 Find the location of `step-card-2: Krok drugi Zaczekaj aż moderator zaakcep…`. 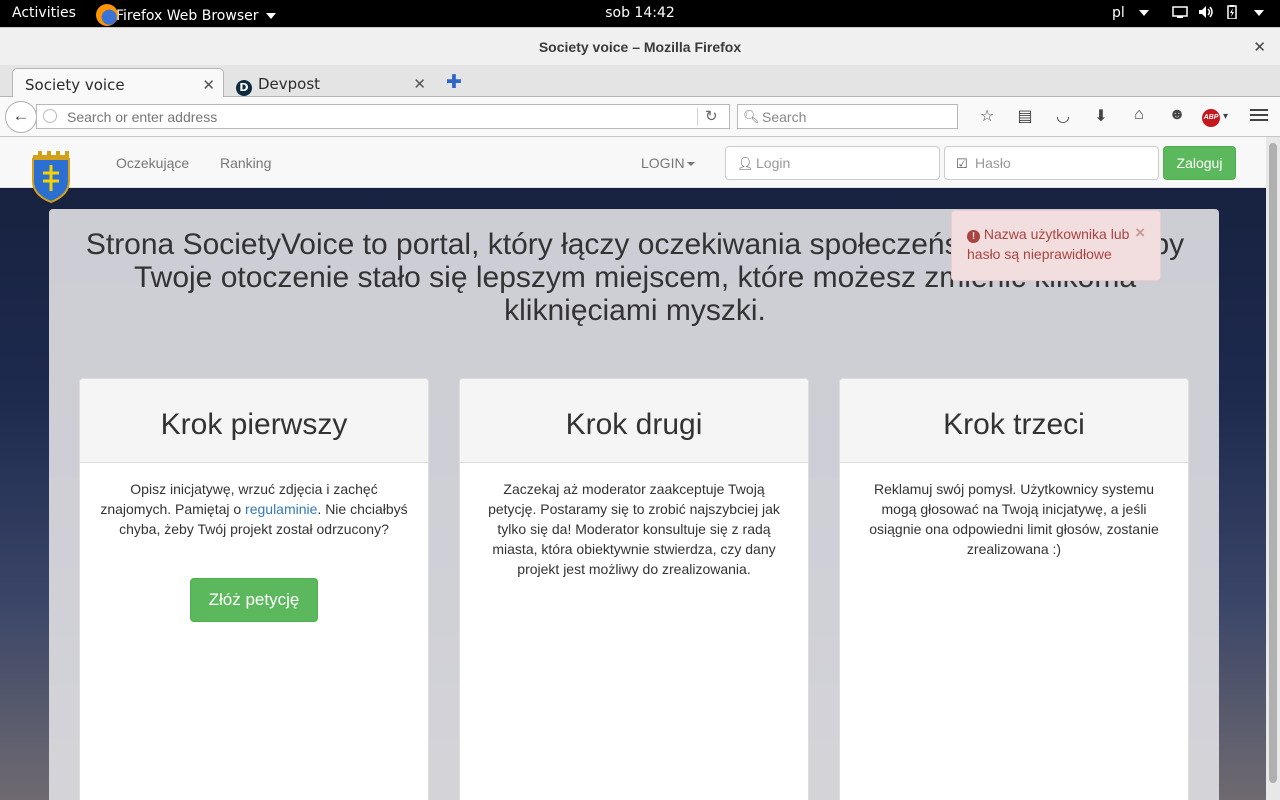

step-card-2: Krok drugi Zaczekaj aż moderator zaakcep… is located at coordinates (634, 589).